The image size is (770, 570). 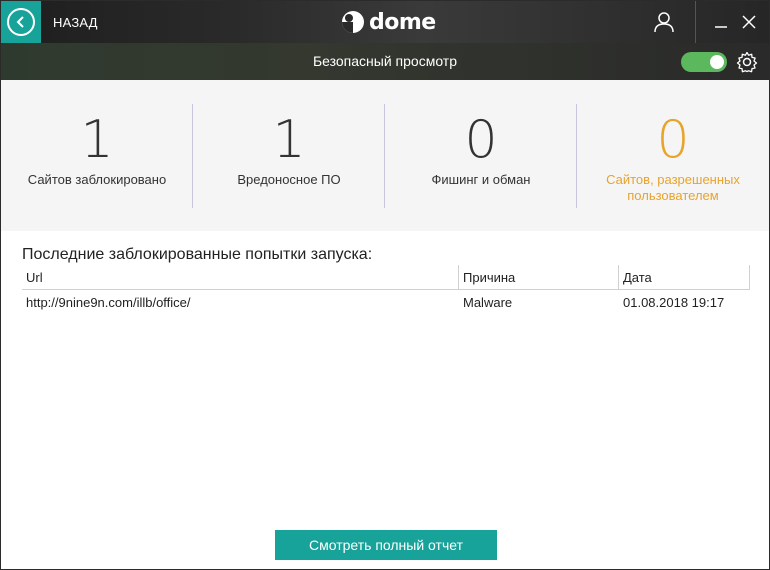 I want to click on cell-date: 01.08.2018 19:17, so click(x=674, y=302).